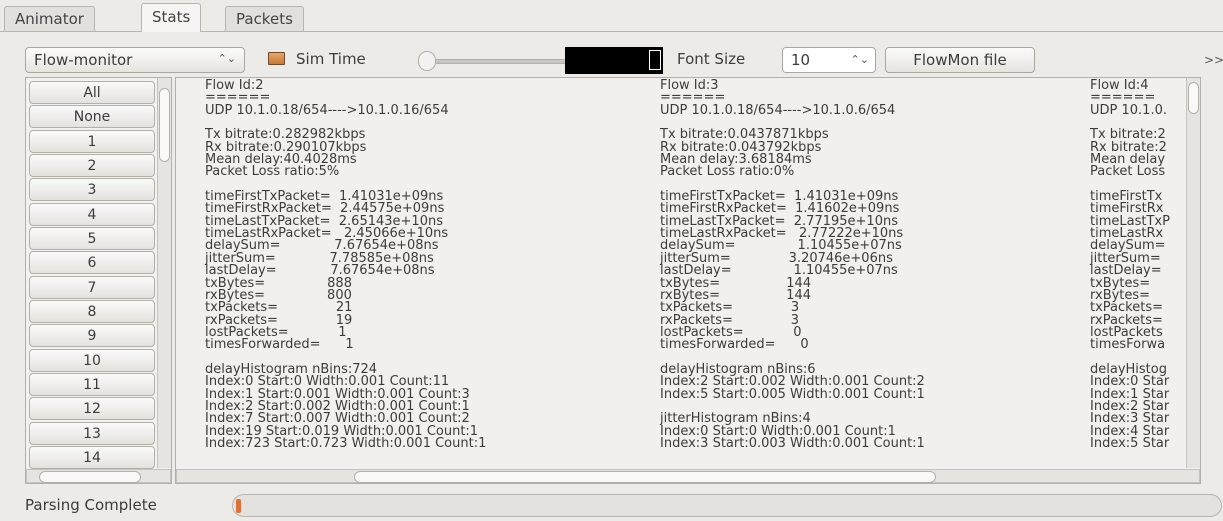  What do you see at coordinates (92, 214) in the screenshot?
I see `flow-button: 4` at bounding box center [92, 214].